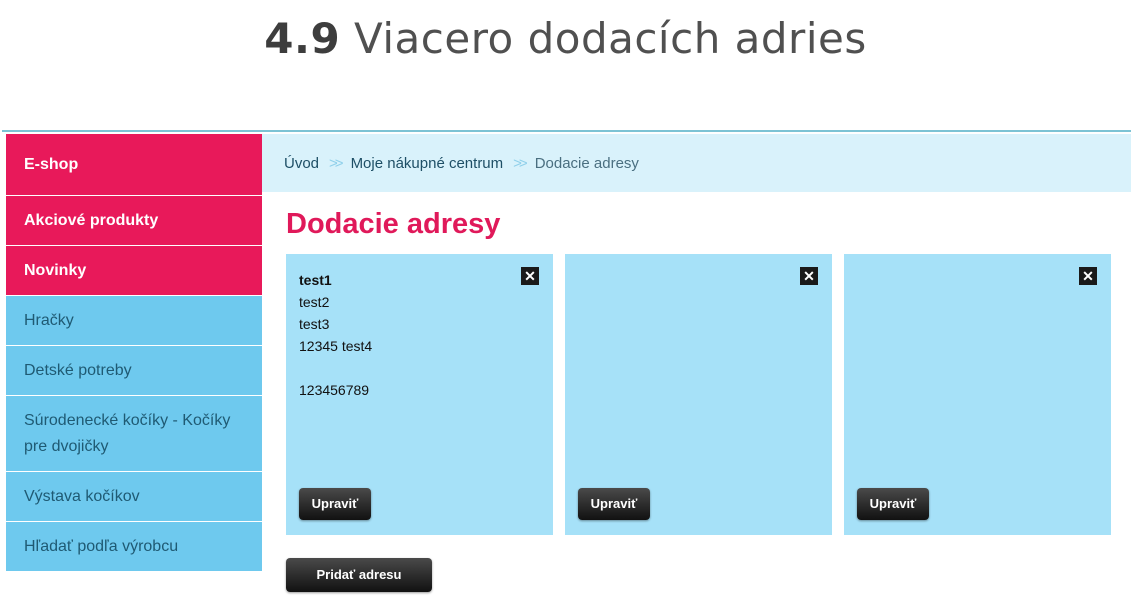  Describe the element at coordinates (334, 390) in the screenshot. I see `address-phone: 123456789` at that location.